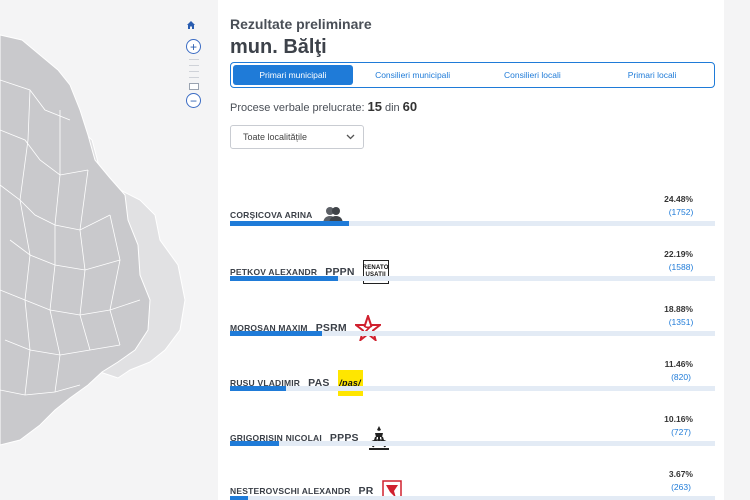 The image size is (750, 500). What do you see at coordinates (305, 328) in the screenshot?
I see `candidate-name-group: MOROŞAN MAXIM PSRM` at bounding box center [305, 328].